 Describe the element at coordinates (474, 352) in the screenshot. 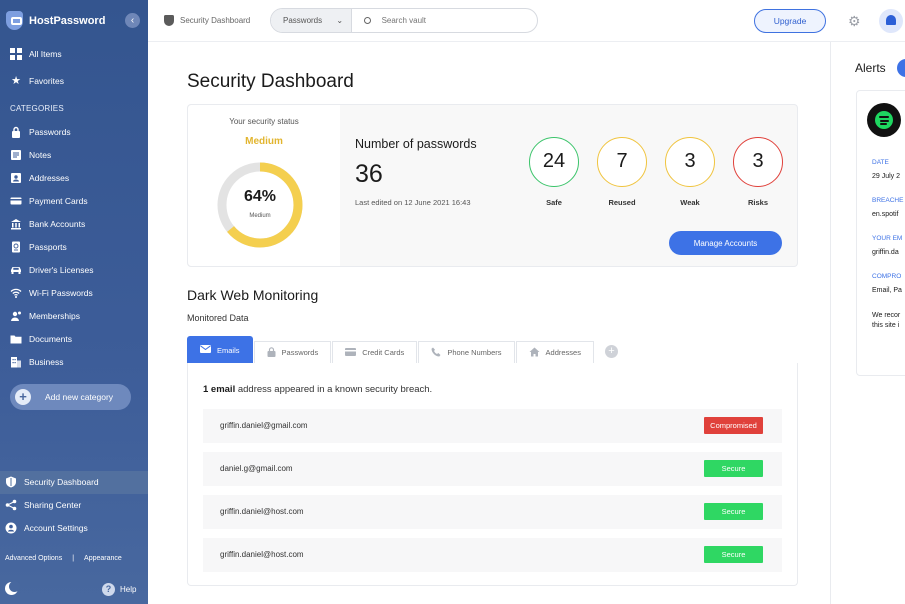

I see `tab-label: Phone Numbers` at that location.